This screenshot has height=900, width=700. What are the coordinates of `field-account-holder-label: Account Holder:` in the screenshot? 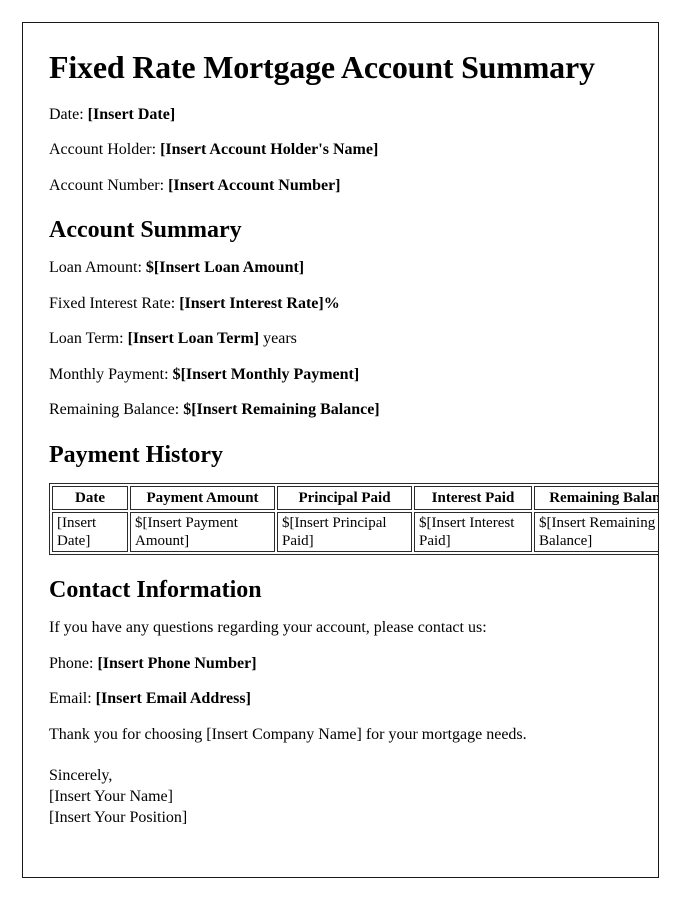 It's located at (103, 150).